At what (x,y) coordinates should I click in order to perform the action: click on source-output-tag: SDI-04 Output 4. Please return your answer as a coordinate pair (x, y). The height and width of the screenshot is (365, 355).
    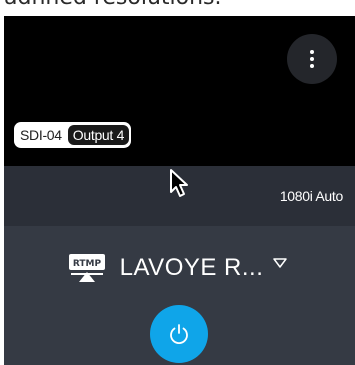
    Looking at the image, I should click on (73, 135).